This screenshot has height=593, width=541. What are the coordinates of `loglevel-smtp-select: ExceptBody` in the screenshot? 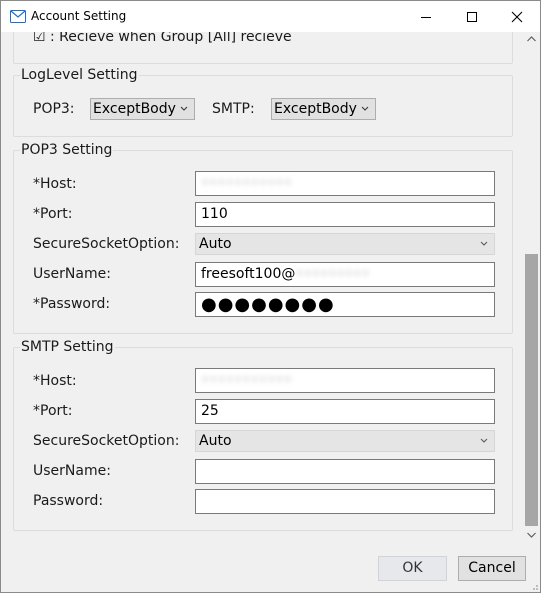 It's located at (323, 109).